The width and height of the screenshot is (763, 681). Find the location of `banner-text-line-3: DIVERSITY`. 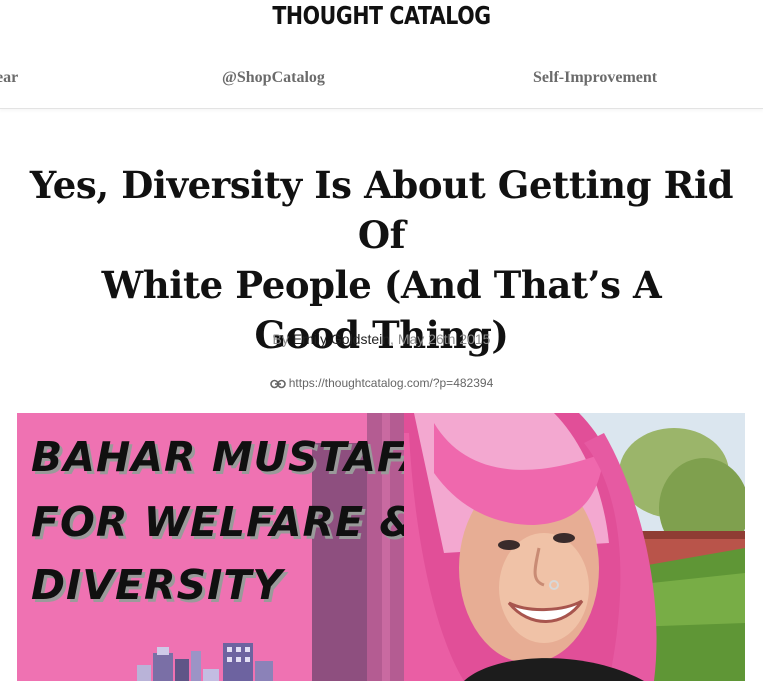

banner-text-line-3: DIVERSITY is located at coordinates (157, 585).